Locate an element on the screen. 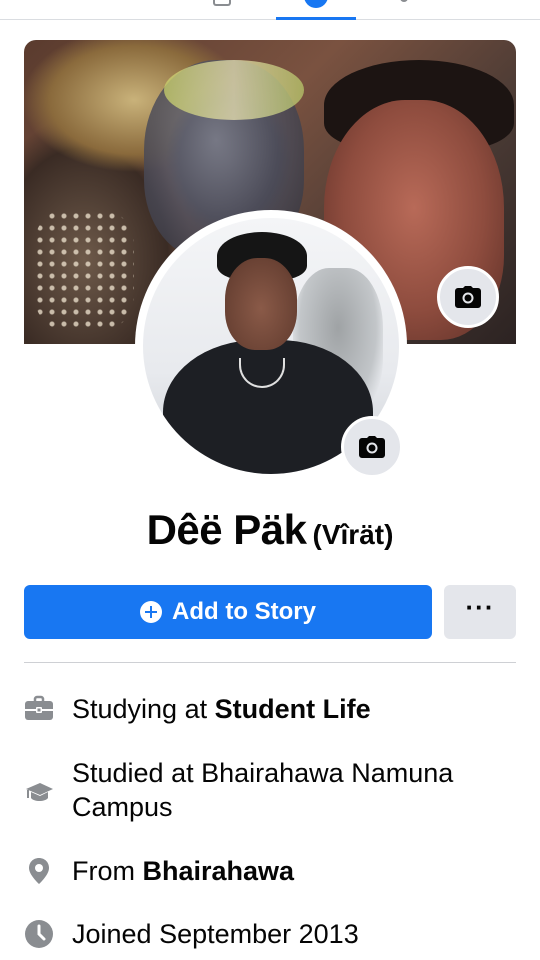 This screenshot has height=960, width=540. plus-circle-icon is located at coordinates (151, 612).